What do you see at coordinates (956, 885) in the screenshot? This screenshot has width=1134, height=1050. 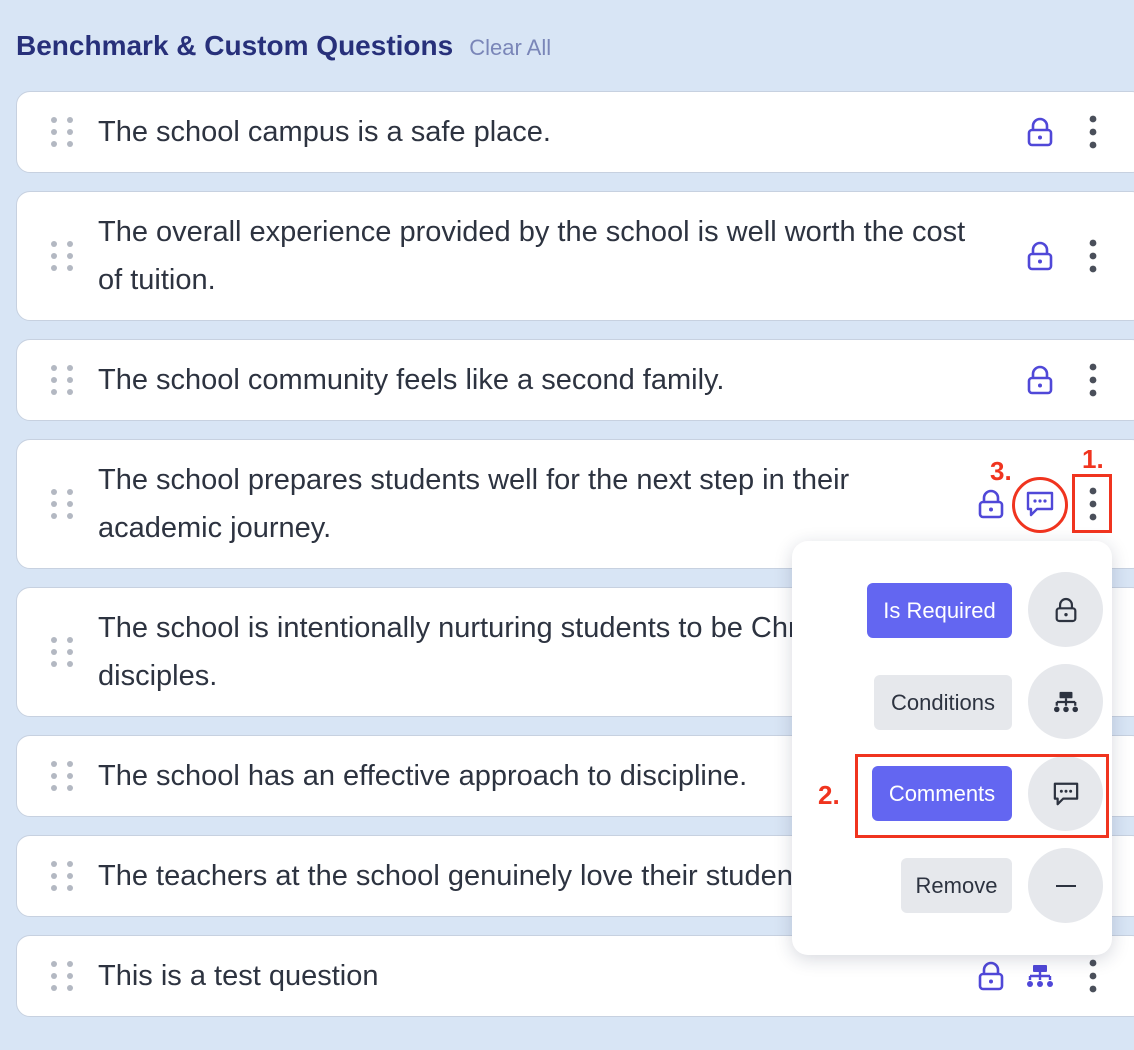 I see `remove-button: Remove` at bounding box center [956, 885].